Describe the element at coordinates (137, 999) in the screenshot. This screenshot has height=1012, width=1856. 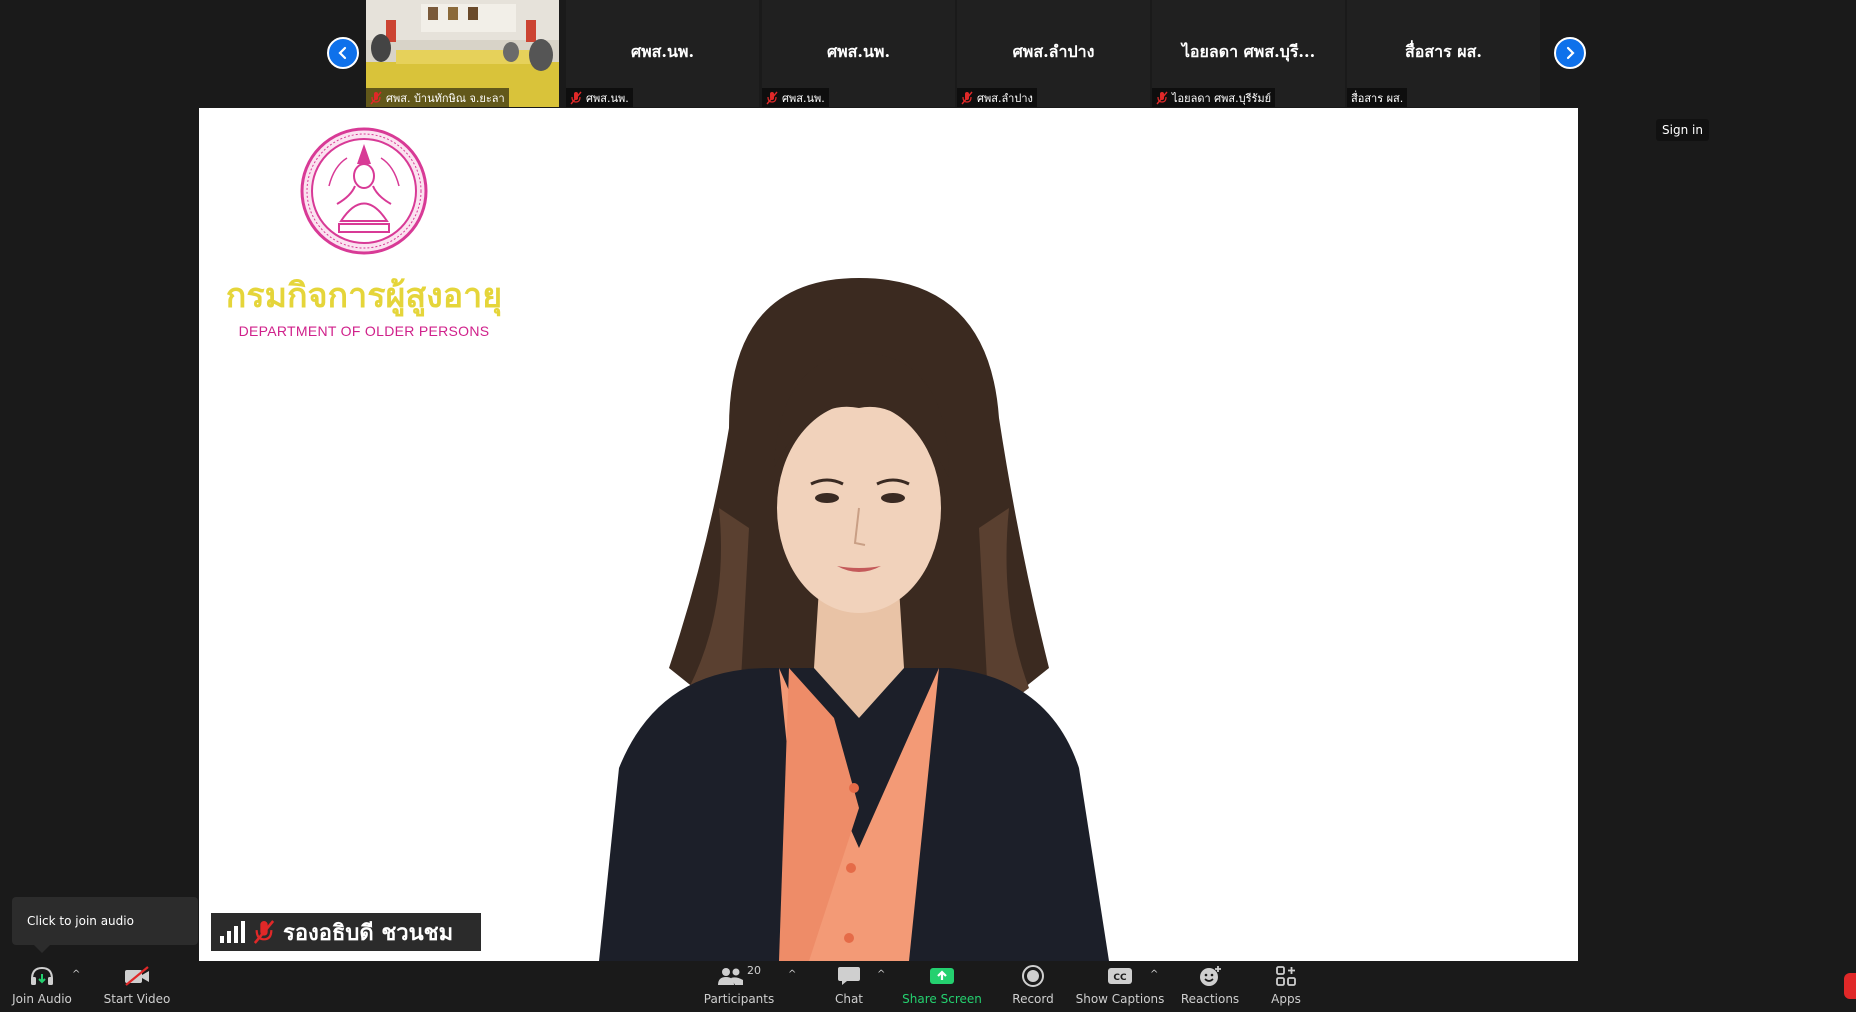
I see `start-video-label: Start Video` at that location.